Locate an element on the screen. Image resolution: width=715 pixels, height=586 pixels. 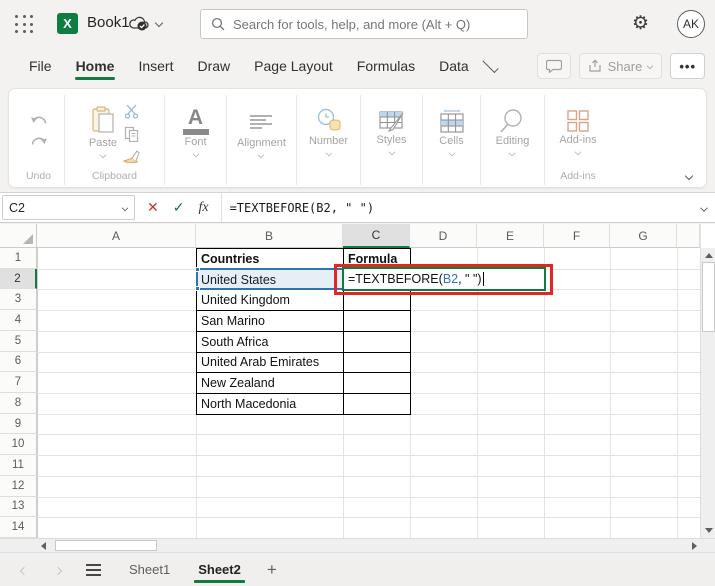
scroll-up-arrow-icon is located at coordinates (709, 255).